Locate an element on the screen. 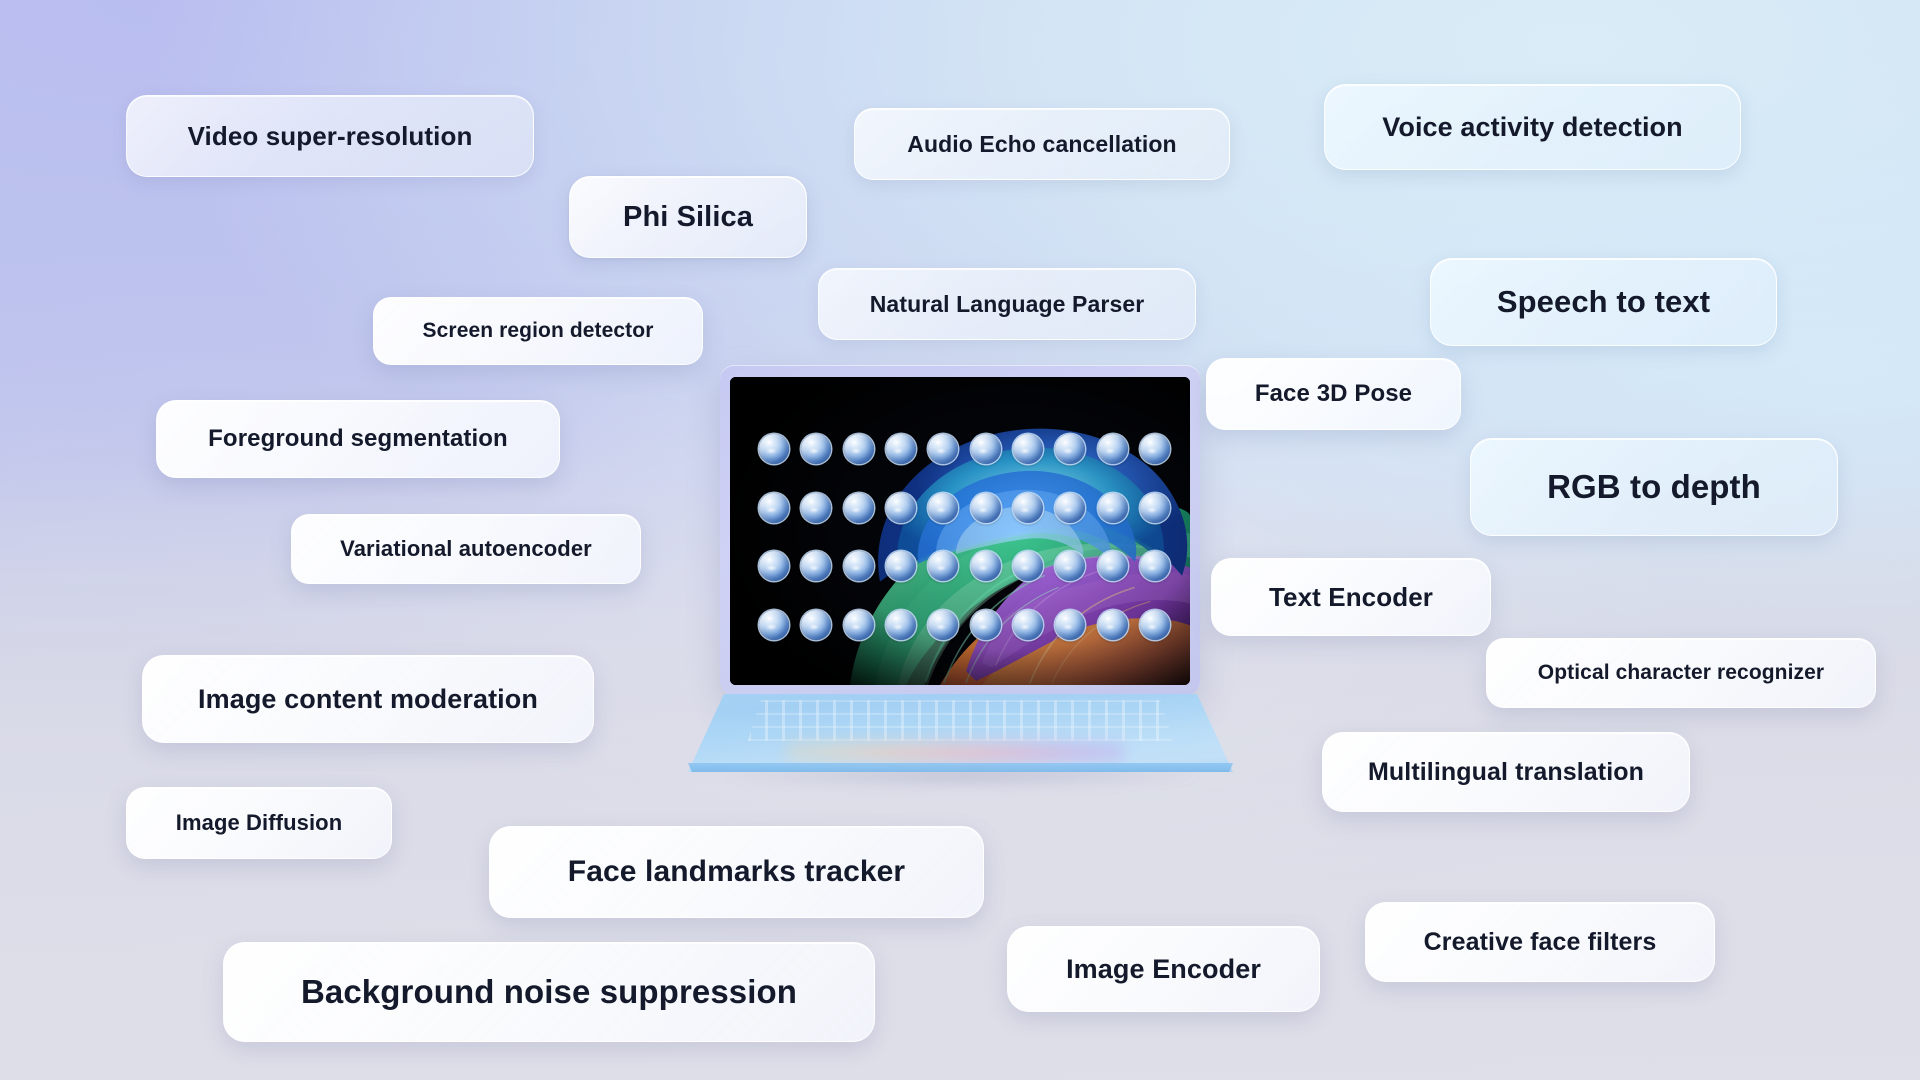 The height and width of the screenshot is (1080, 1920). capability-pill: Speech to text is located at coordinates (1603, 302).